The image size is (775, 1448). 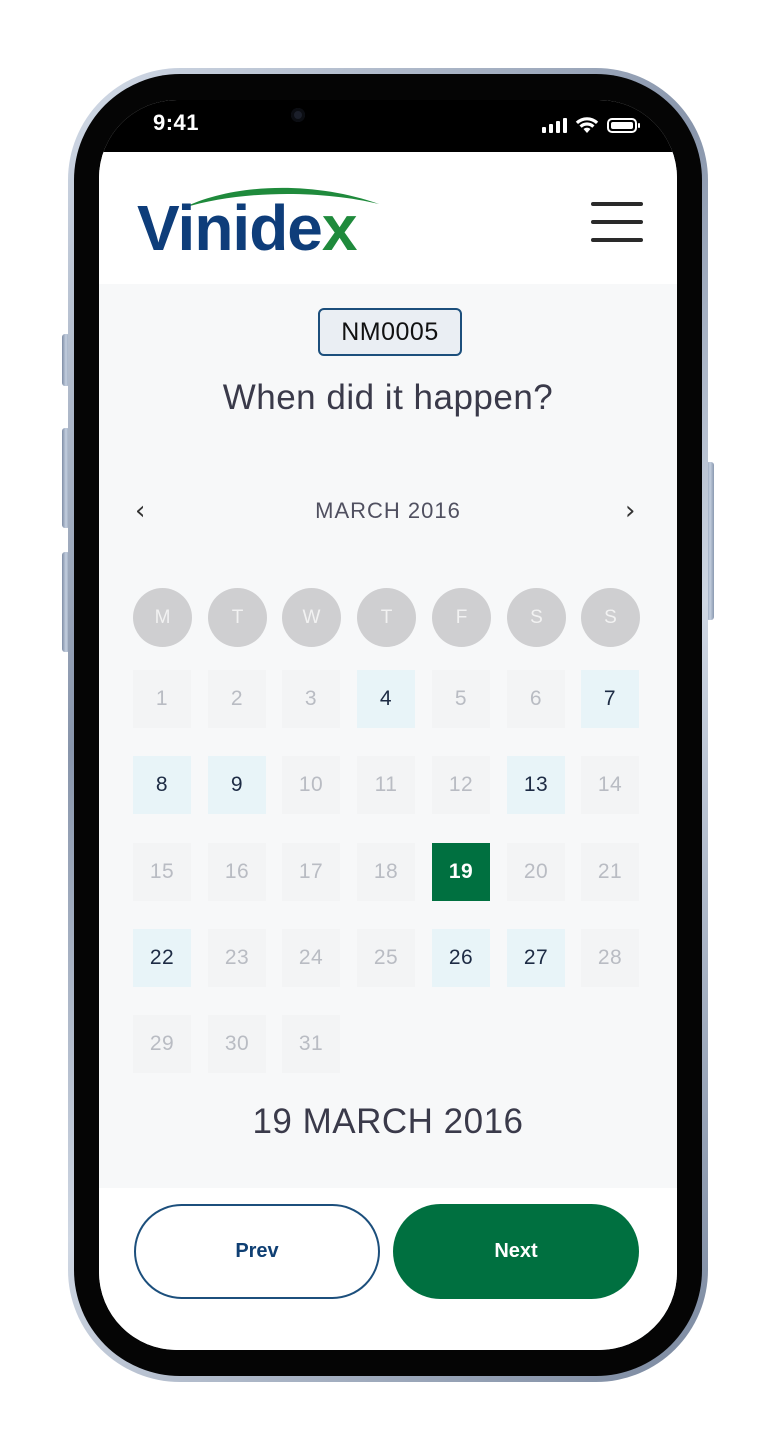 What do you see at coordinates (554, 125) in the screenshot?
I see `signal-icon` at bounding box center [554, 125].